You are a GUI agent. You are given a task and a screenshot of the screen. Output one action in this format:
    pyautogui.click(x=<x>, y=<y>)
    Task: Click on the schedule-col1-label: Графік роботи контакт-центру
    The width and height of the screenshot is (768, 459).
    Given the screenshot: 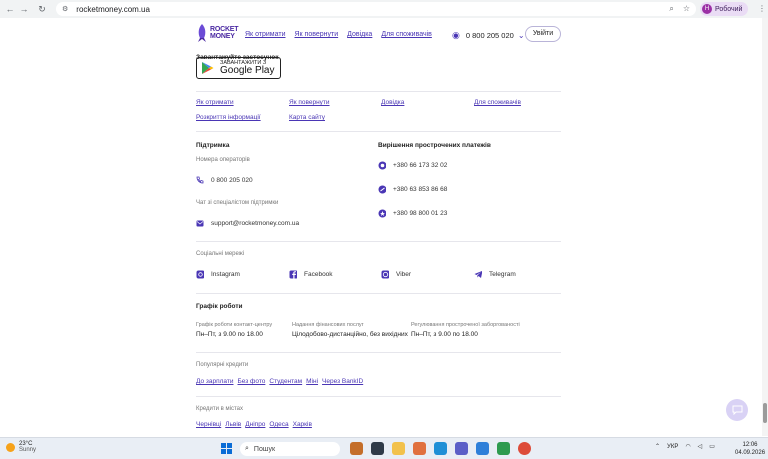 What is the action you would take?
    pyautogui.click(x=234, y=325)
    